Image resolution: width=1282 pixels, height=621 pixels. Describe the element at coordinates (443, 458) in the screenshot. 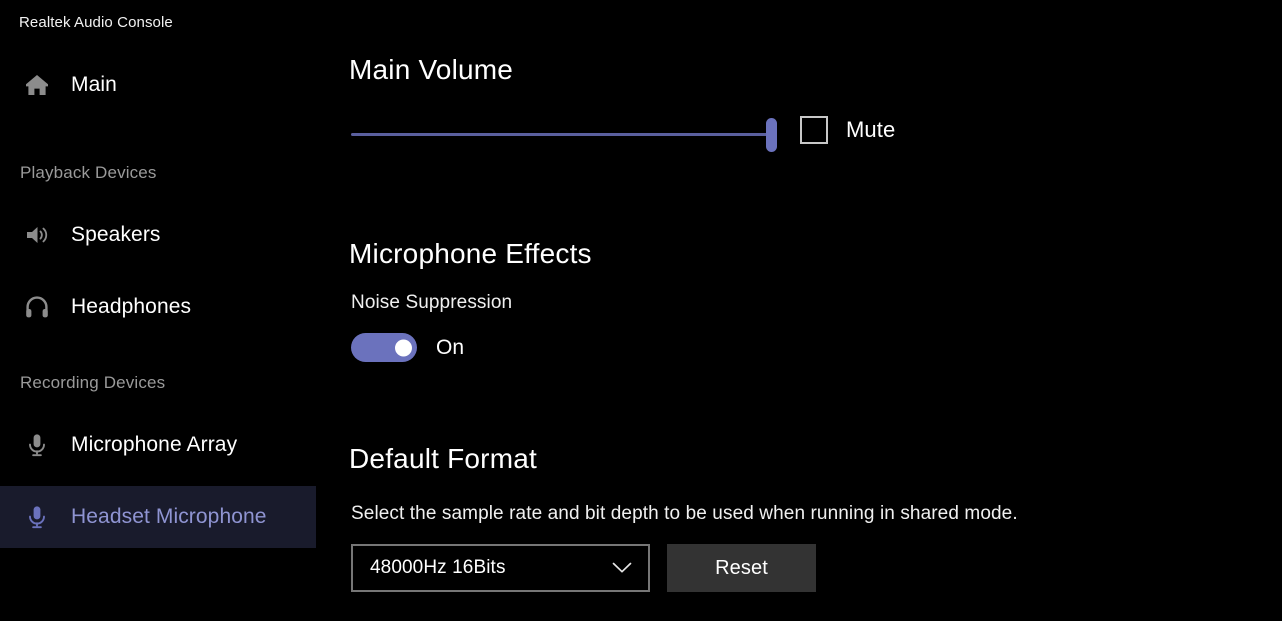

I see `section-title-default-format: Default Format` at that location.